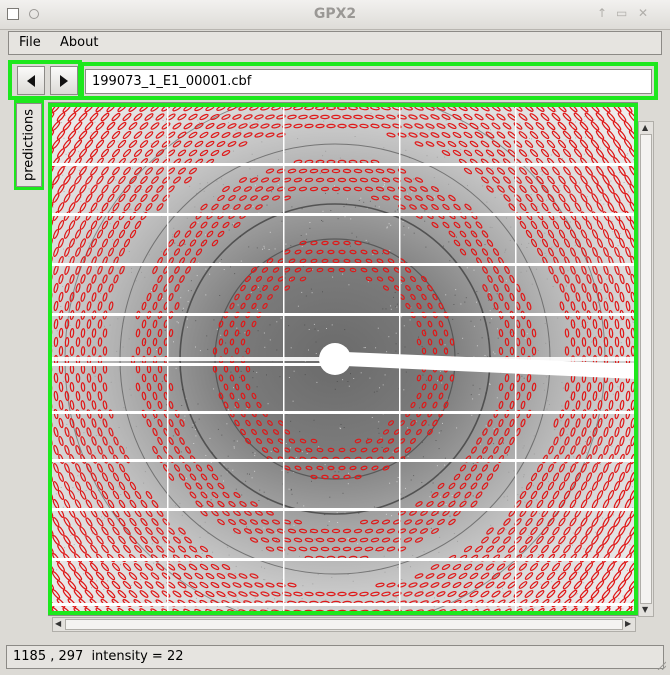 The width and height of the screenshot is (670, 675). I want to click on next-image-button, so click(64, 80).